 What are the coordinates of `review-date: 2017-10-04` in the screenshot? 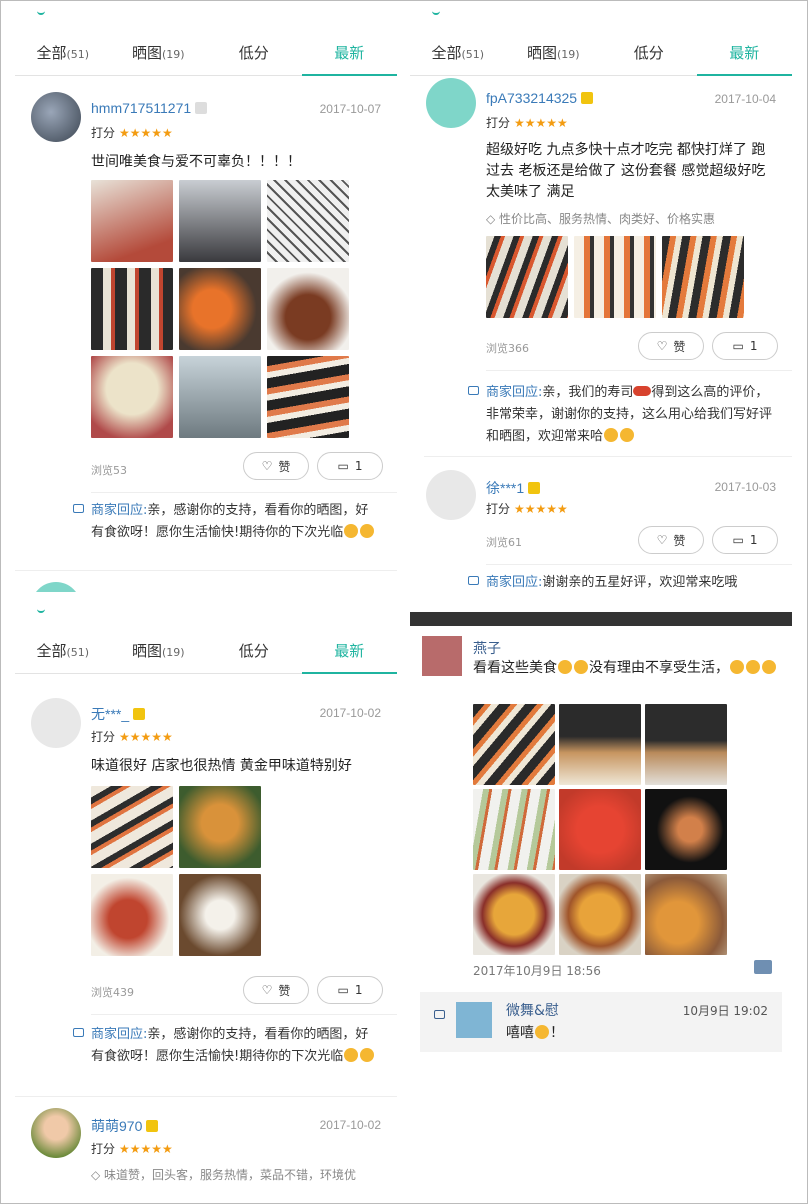 It's located at (745, 99).